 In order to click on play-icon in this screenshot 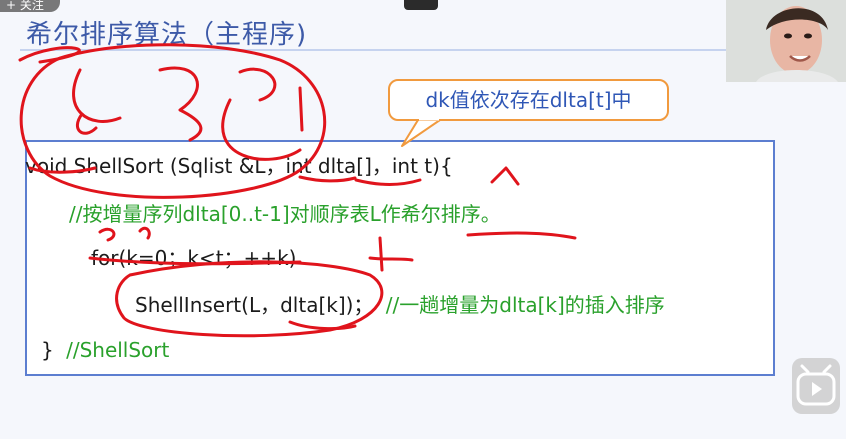, I will do `click(816, 385)`.